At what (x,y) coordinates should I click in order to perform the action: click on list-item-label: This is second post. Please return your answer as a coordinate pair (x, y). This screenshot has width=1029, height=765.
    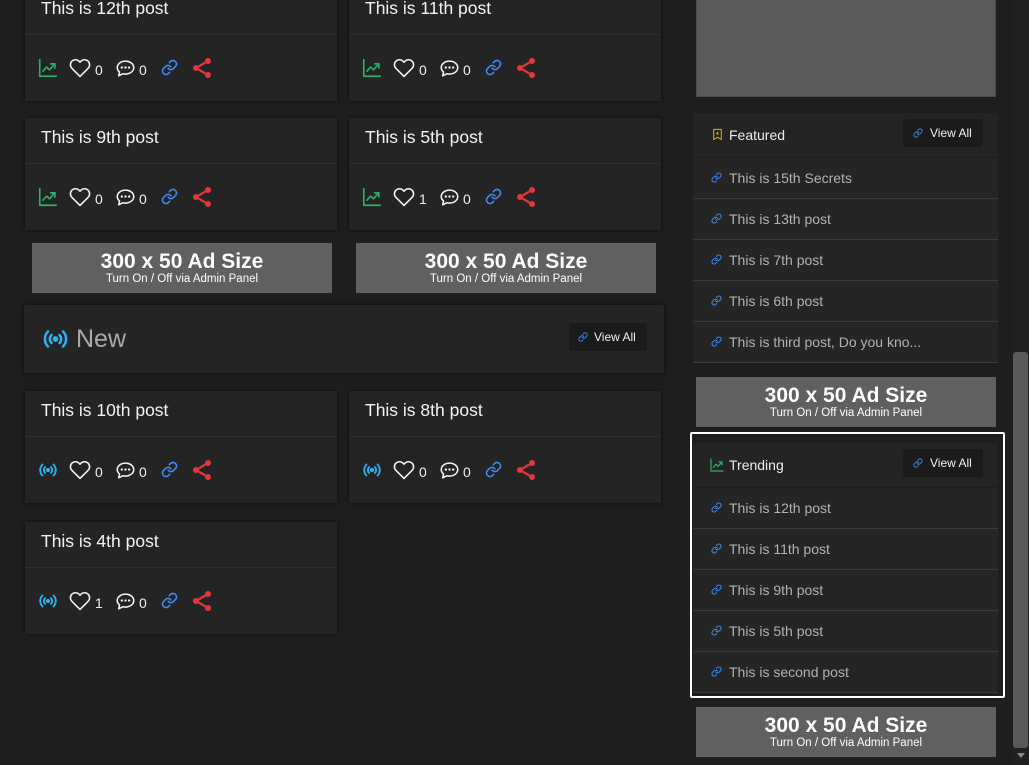
    Looking at the image, I should click on (789, 672).